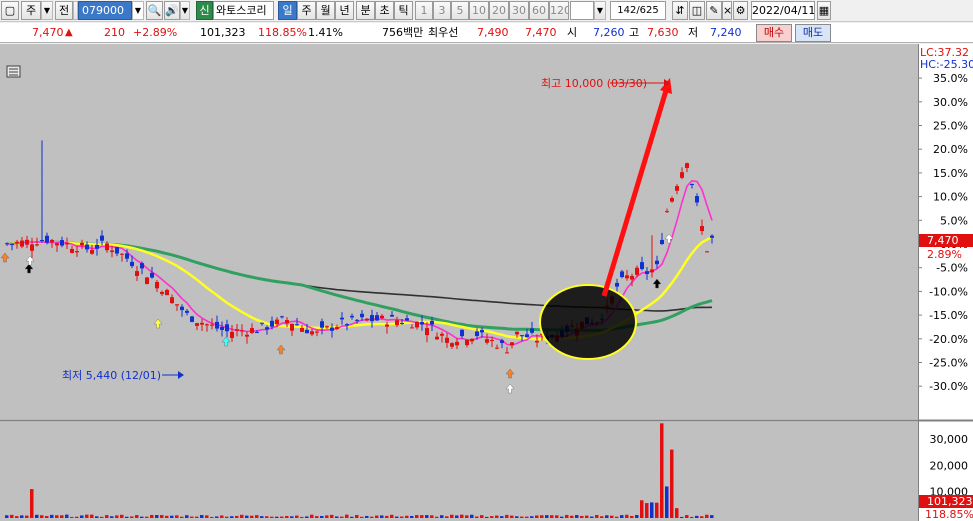  I want to click on sell-button: 매도, so click(813, 33).